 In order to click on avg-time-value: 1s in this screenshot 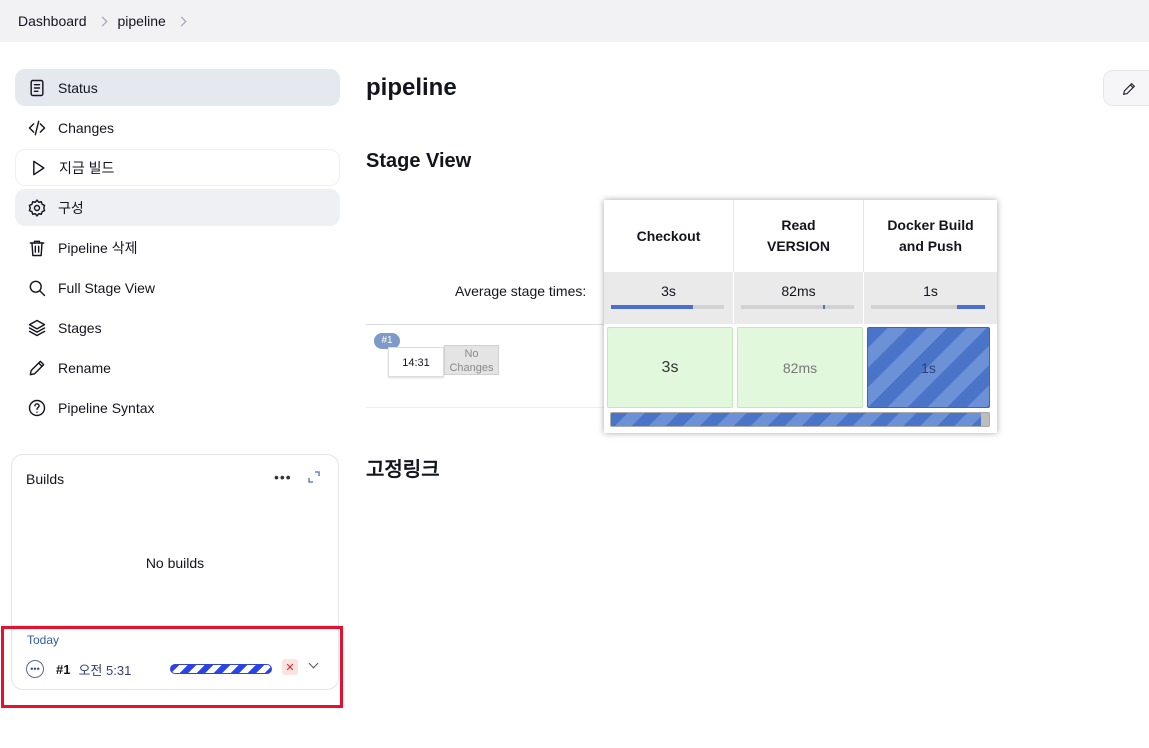, I will do `click(930, 291)`.